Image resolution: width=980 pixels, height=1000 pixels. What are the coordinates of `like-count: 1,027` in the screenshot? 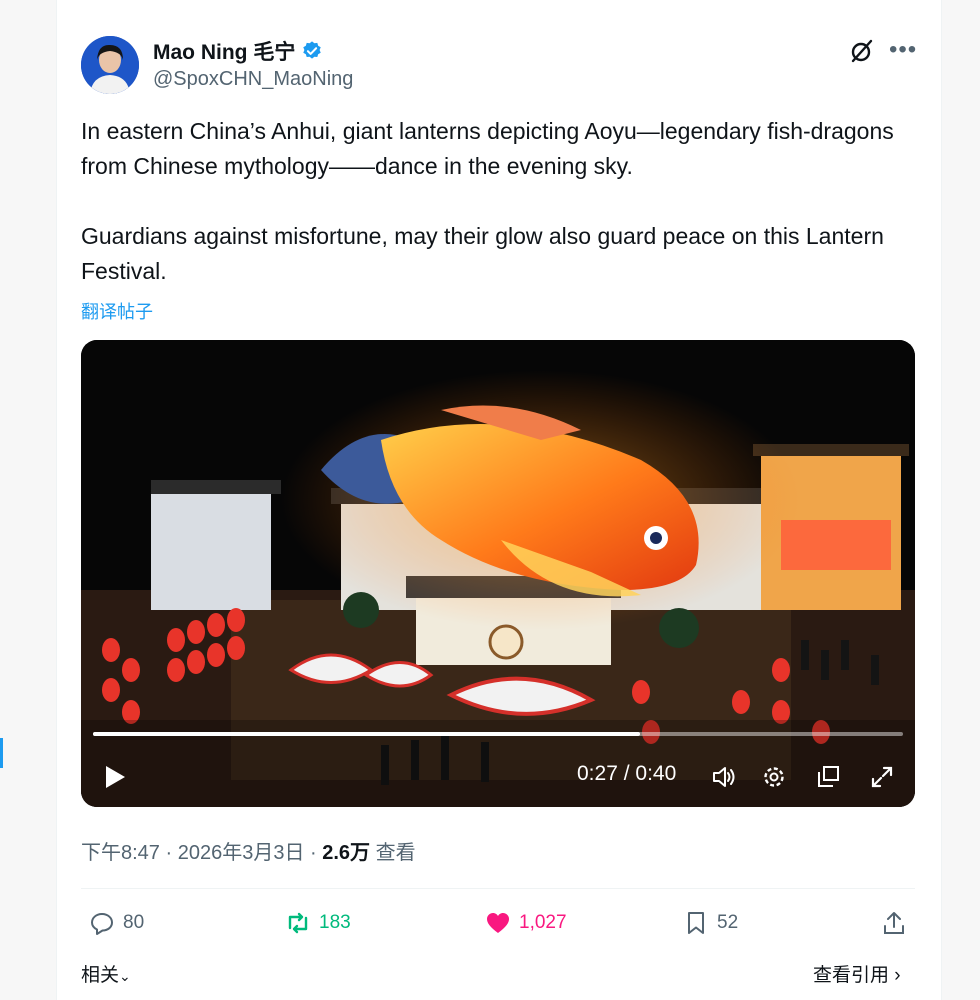 It's located at (543, 922).